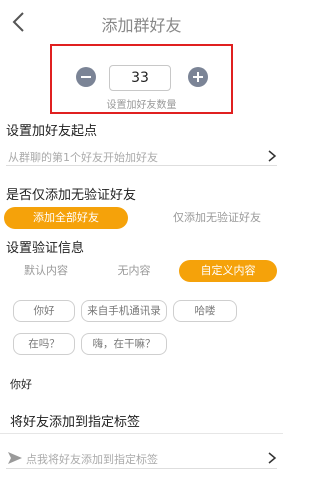 Image resolution: width=320 pixels, height=500 pixels. I want to click on plus-icon, so click(198, 77).